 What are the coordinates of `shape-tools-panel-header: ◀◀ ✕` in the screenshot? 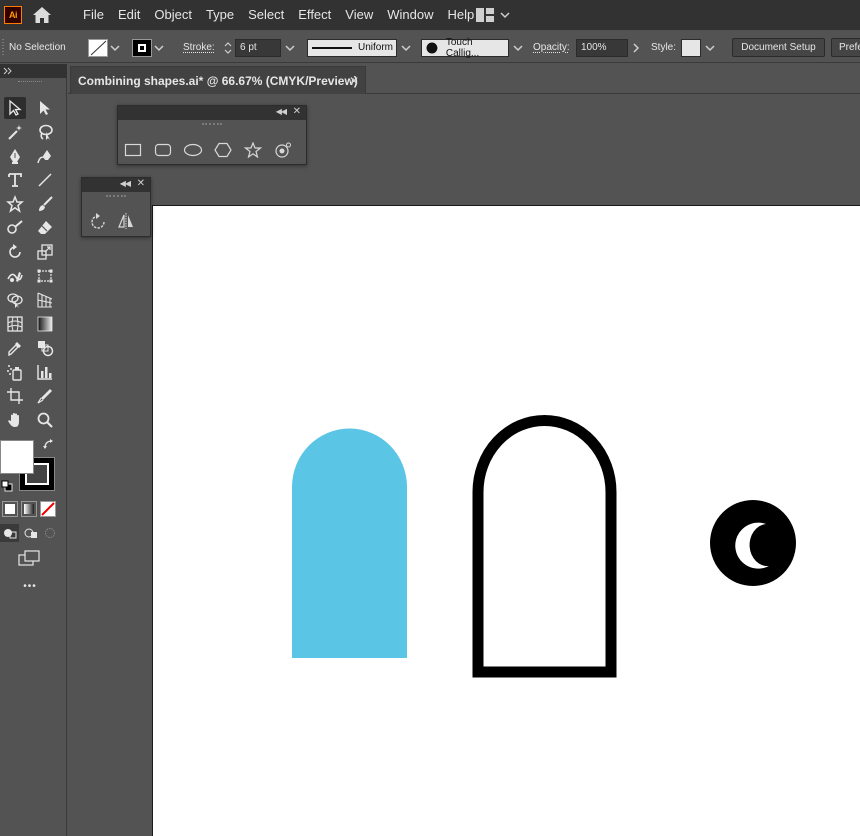 It's located at (212, 113).